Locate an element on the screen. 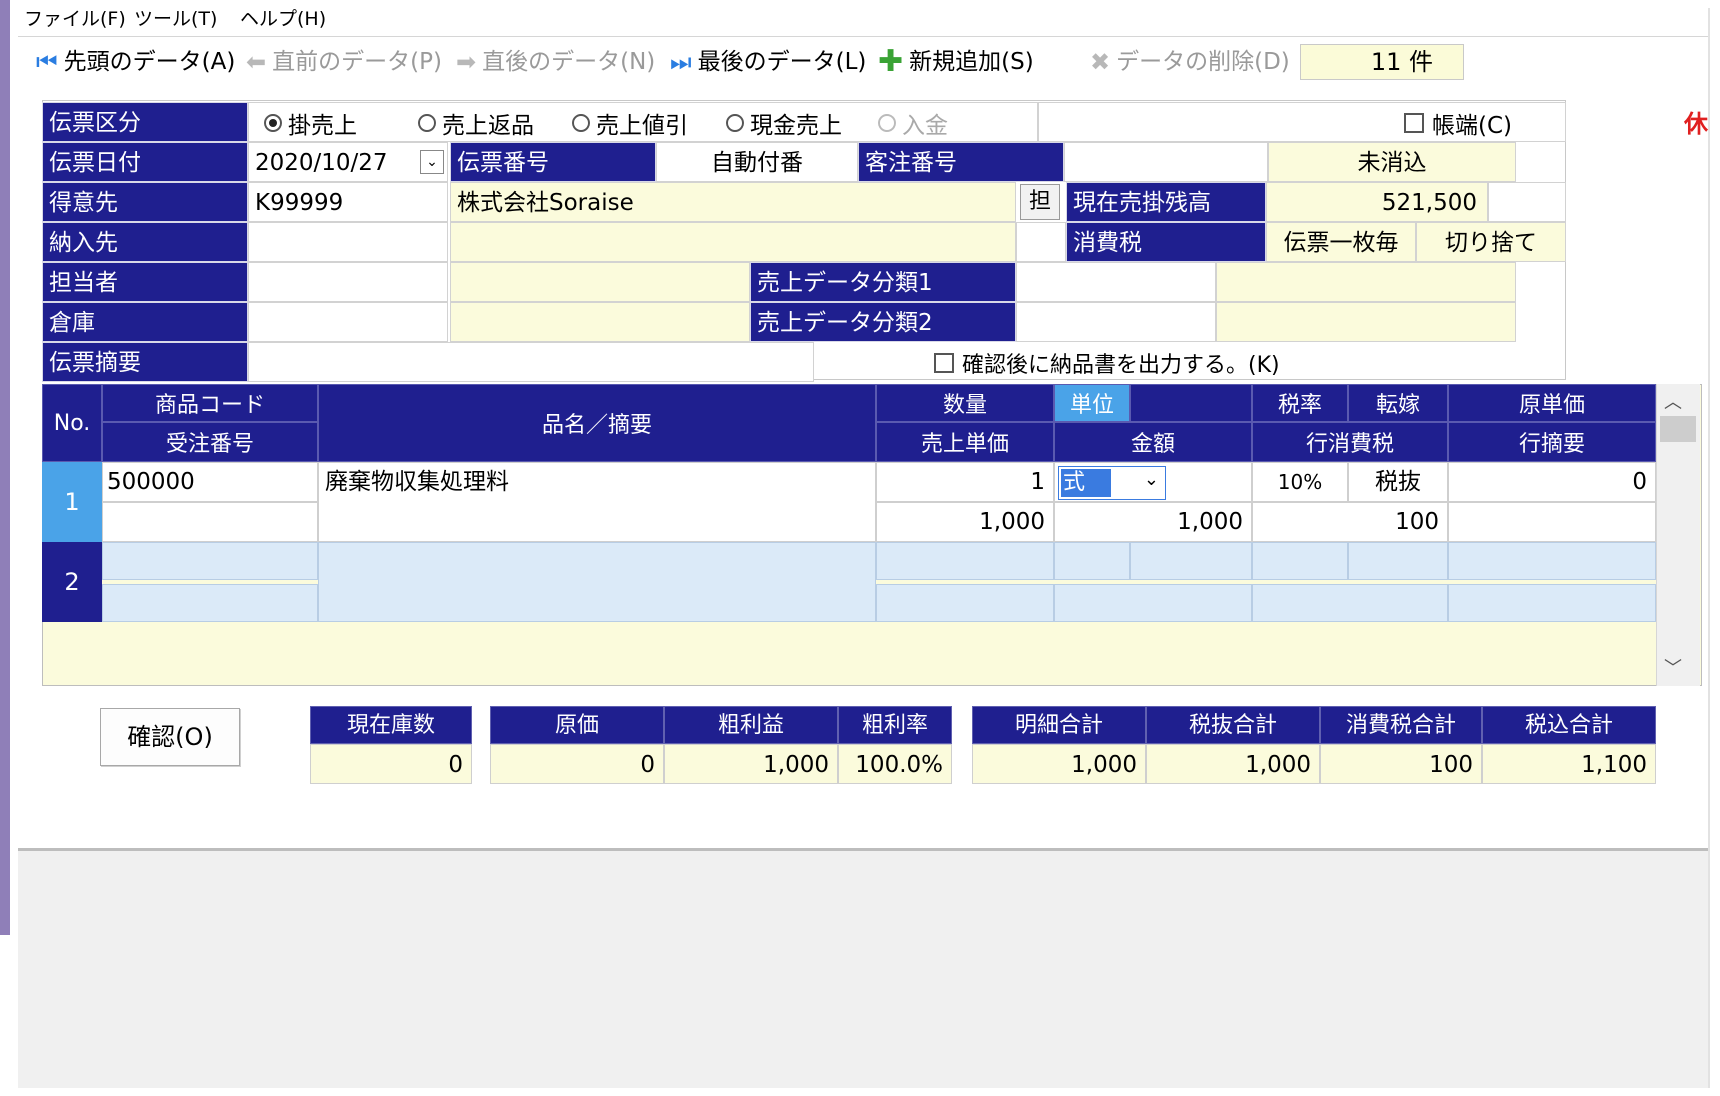  menu-file: ファイル(F) is located at coordinates (75, 19).